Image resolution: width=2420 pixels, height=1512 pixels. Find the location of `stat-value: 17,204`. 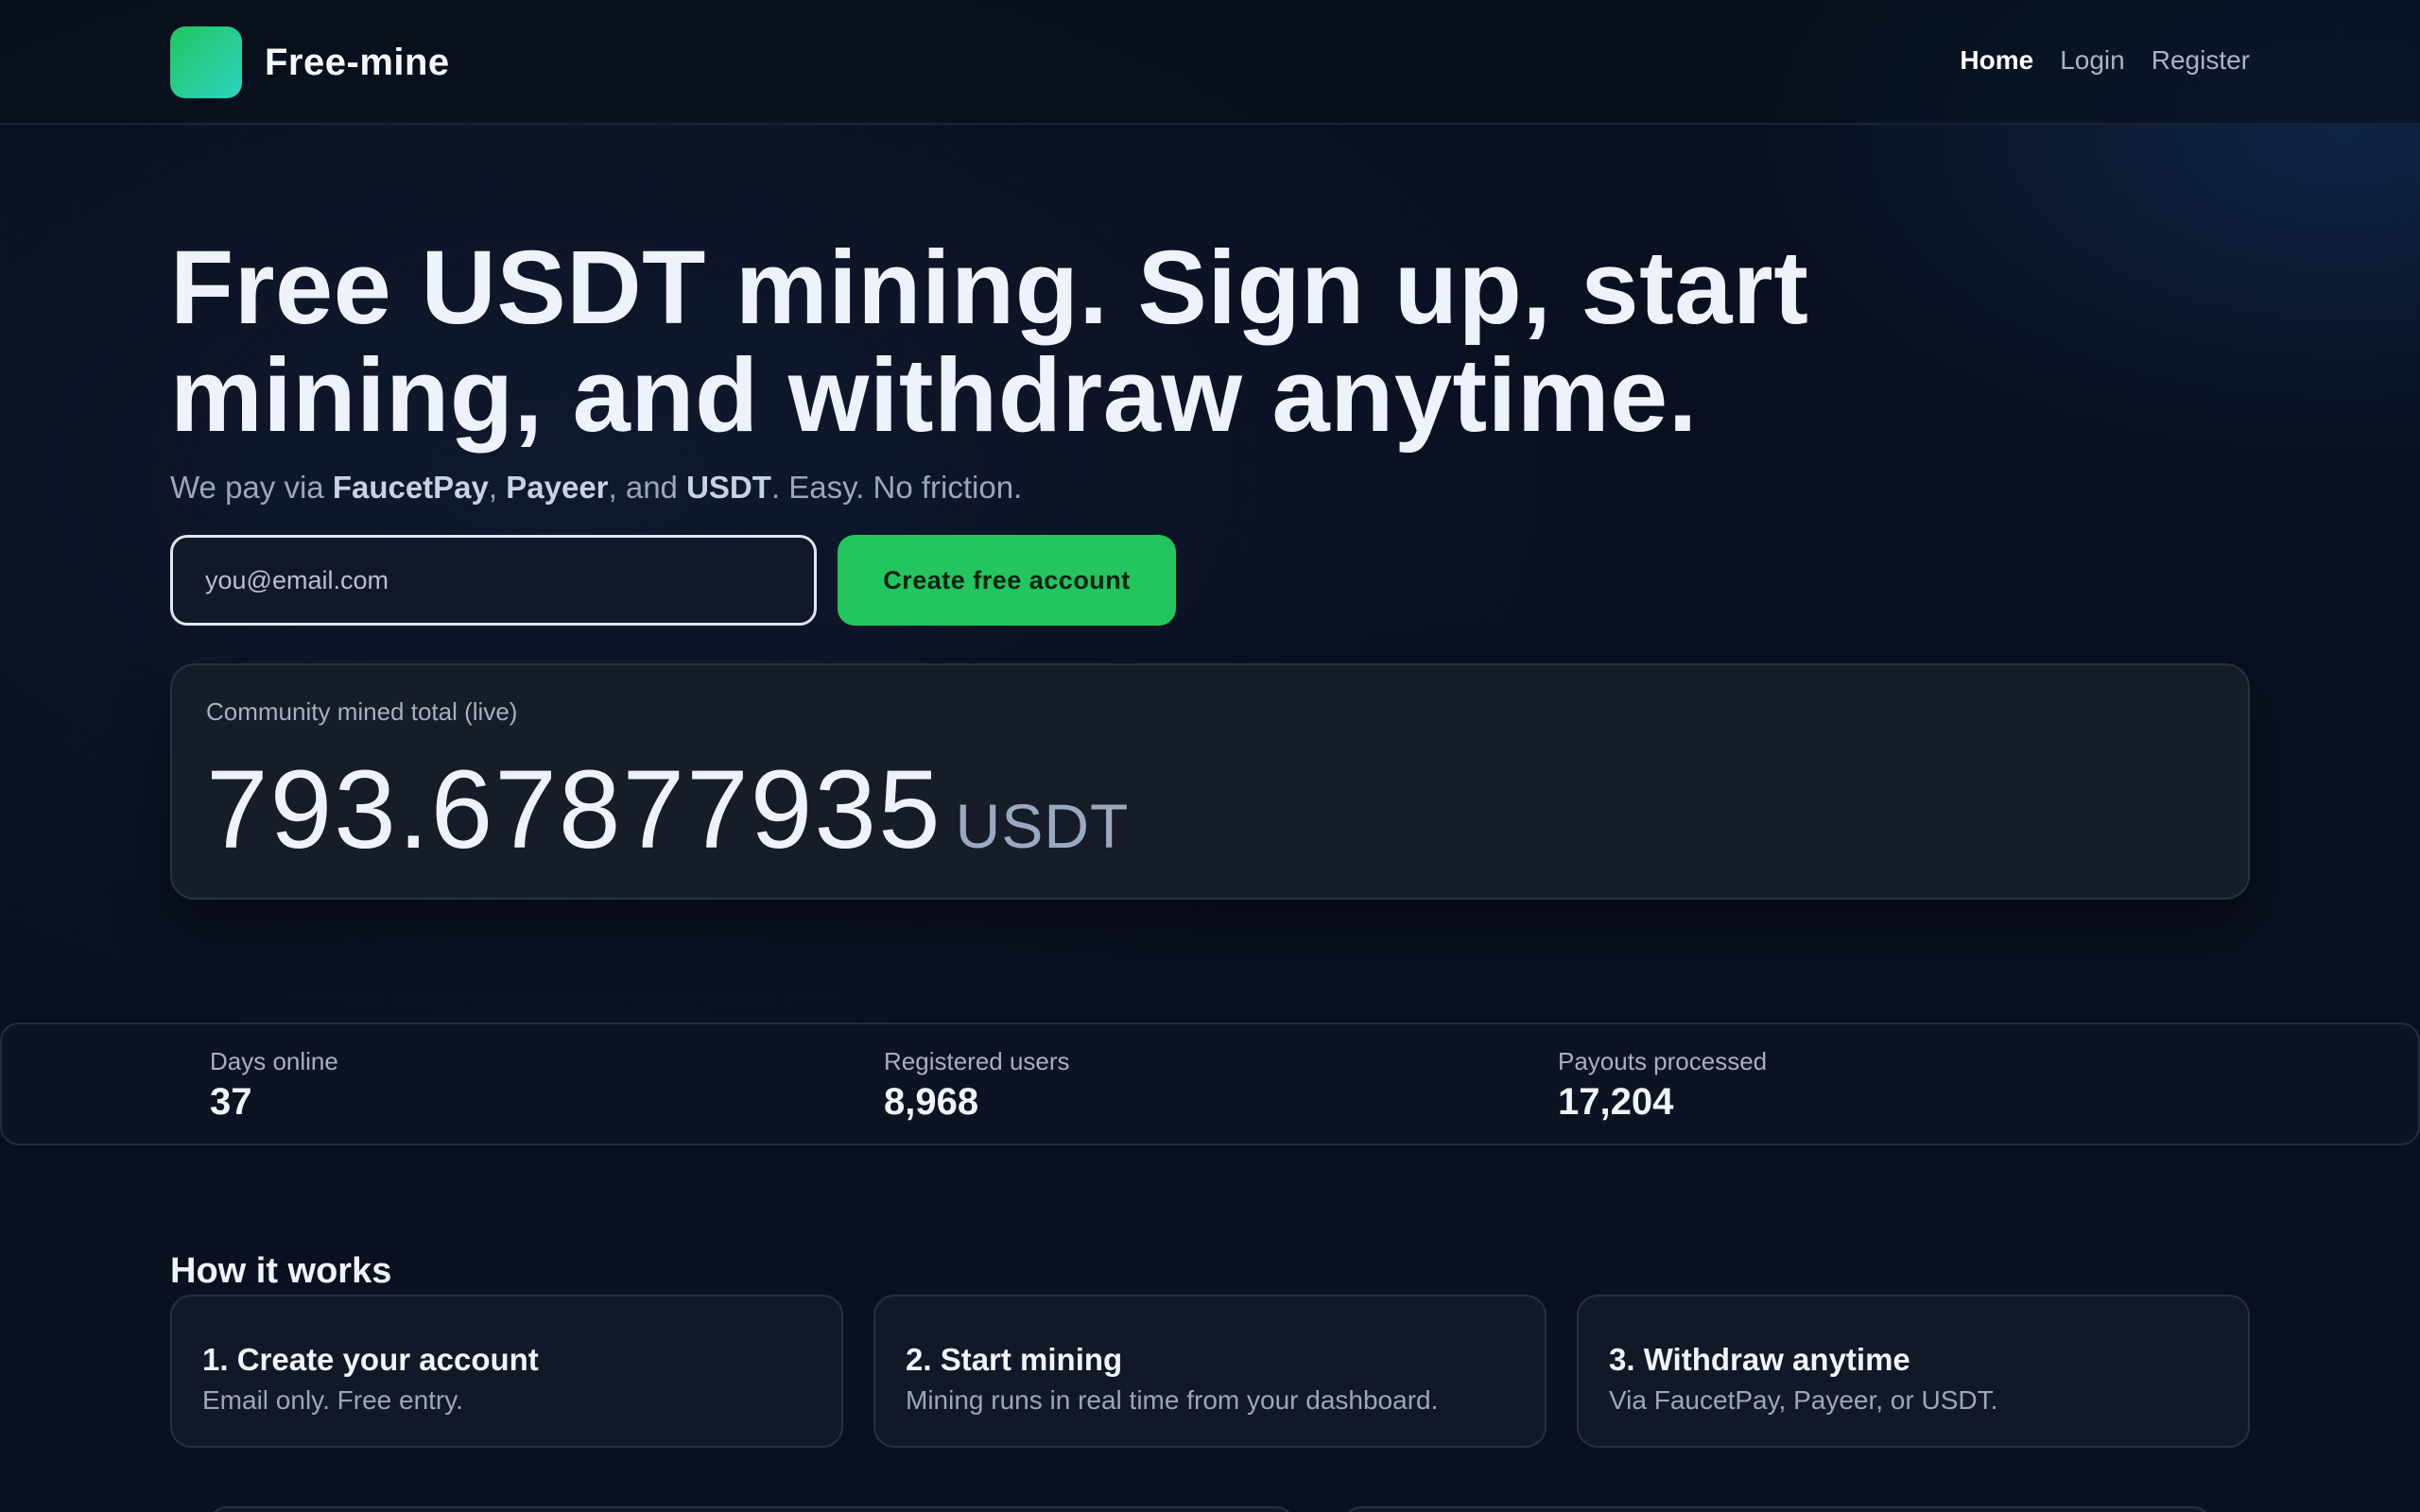

stat-value: 17,204 is located at coordinates (1616, 1102).